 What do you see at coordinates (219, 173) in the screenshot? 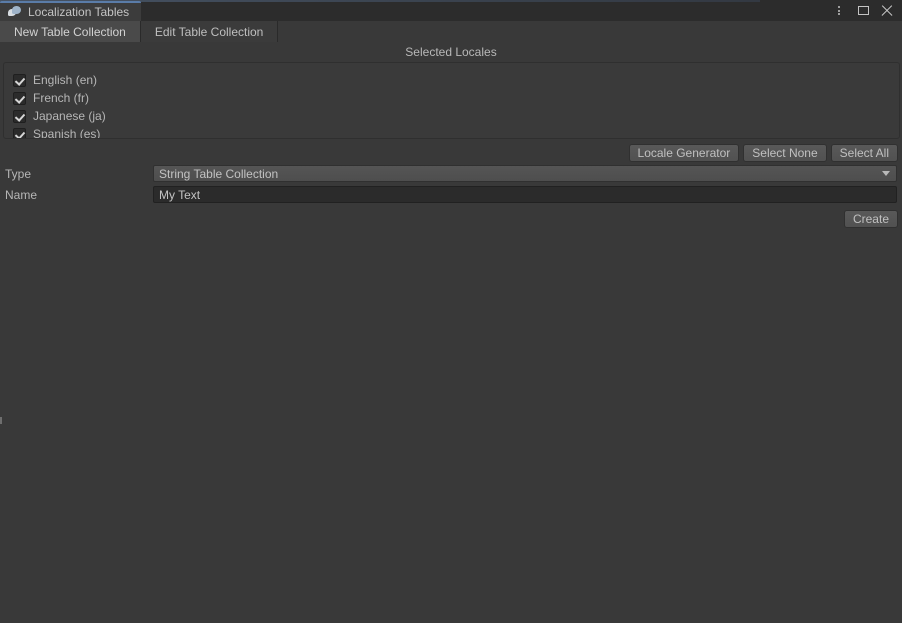
I see `type-dropdown-value: String Table Collection` at bounding box center [219, 173].